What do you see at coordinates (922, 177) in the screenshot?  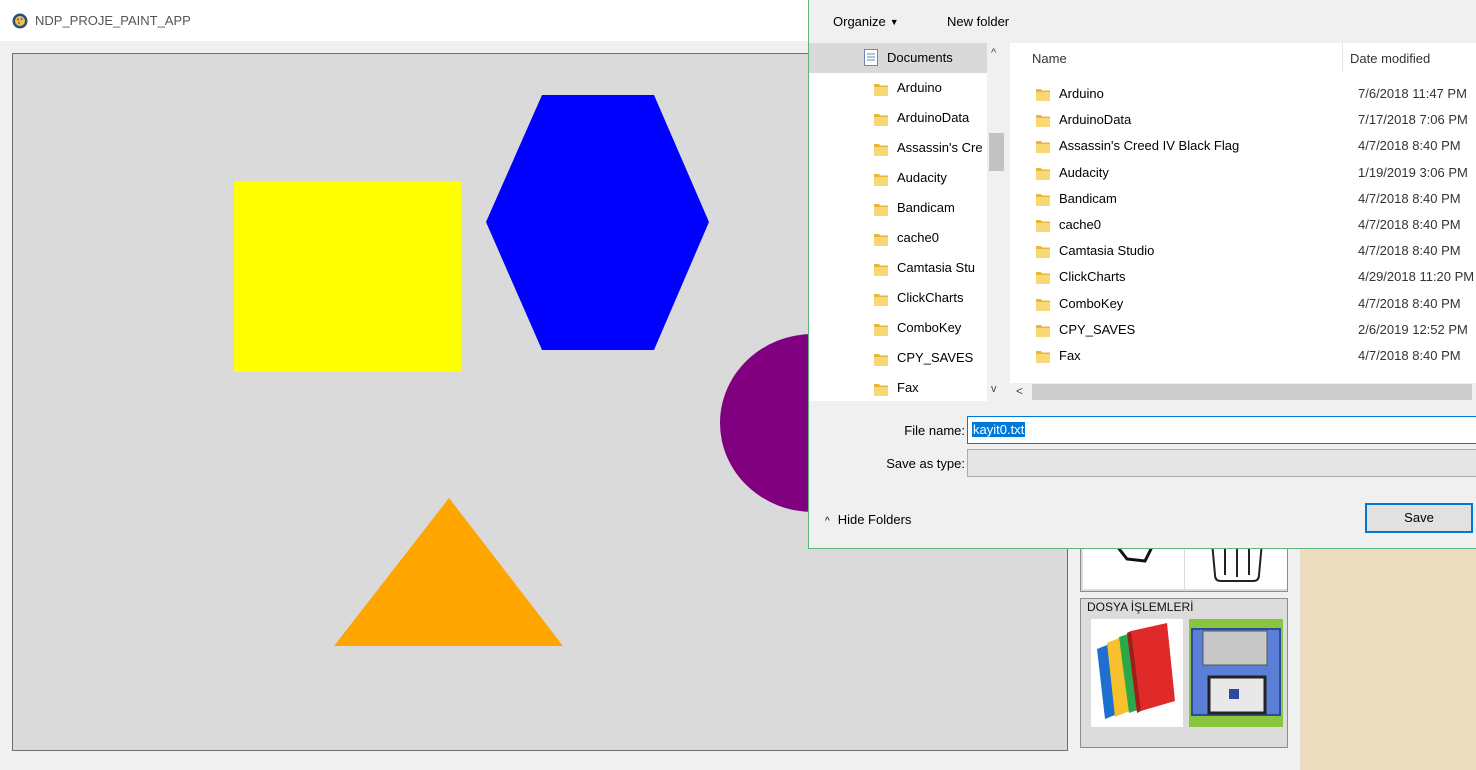 I see `nav-item-label: Audacity` at bounding box center [922, 177].